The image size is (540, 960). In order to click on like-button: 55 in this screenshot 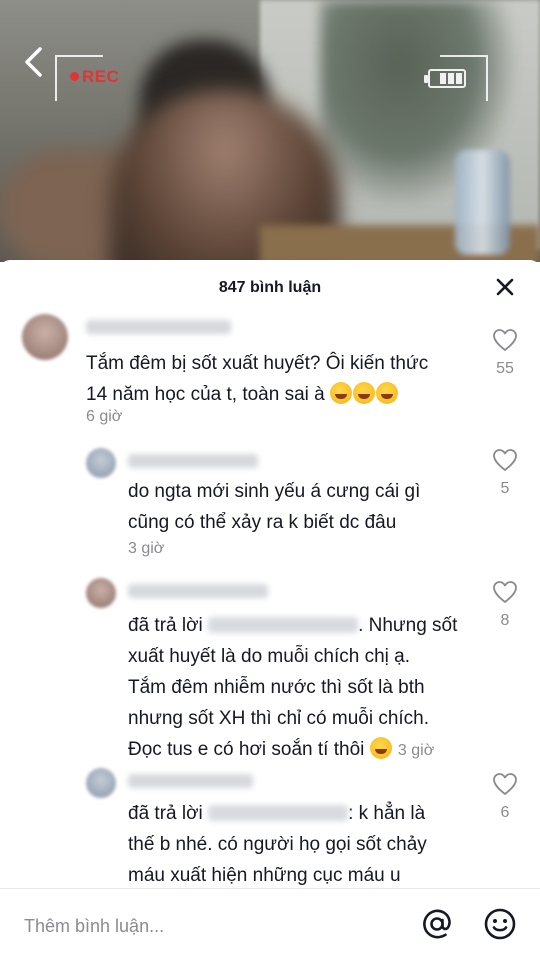, I will do `click(505, 353)`.